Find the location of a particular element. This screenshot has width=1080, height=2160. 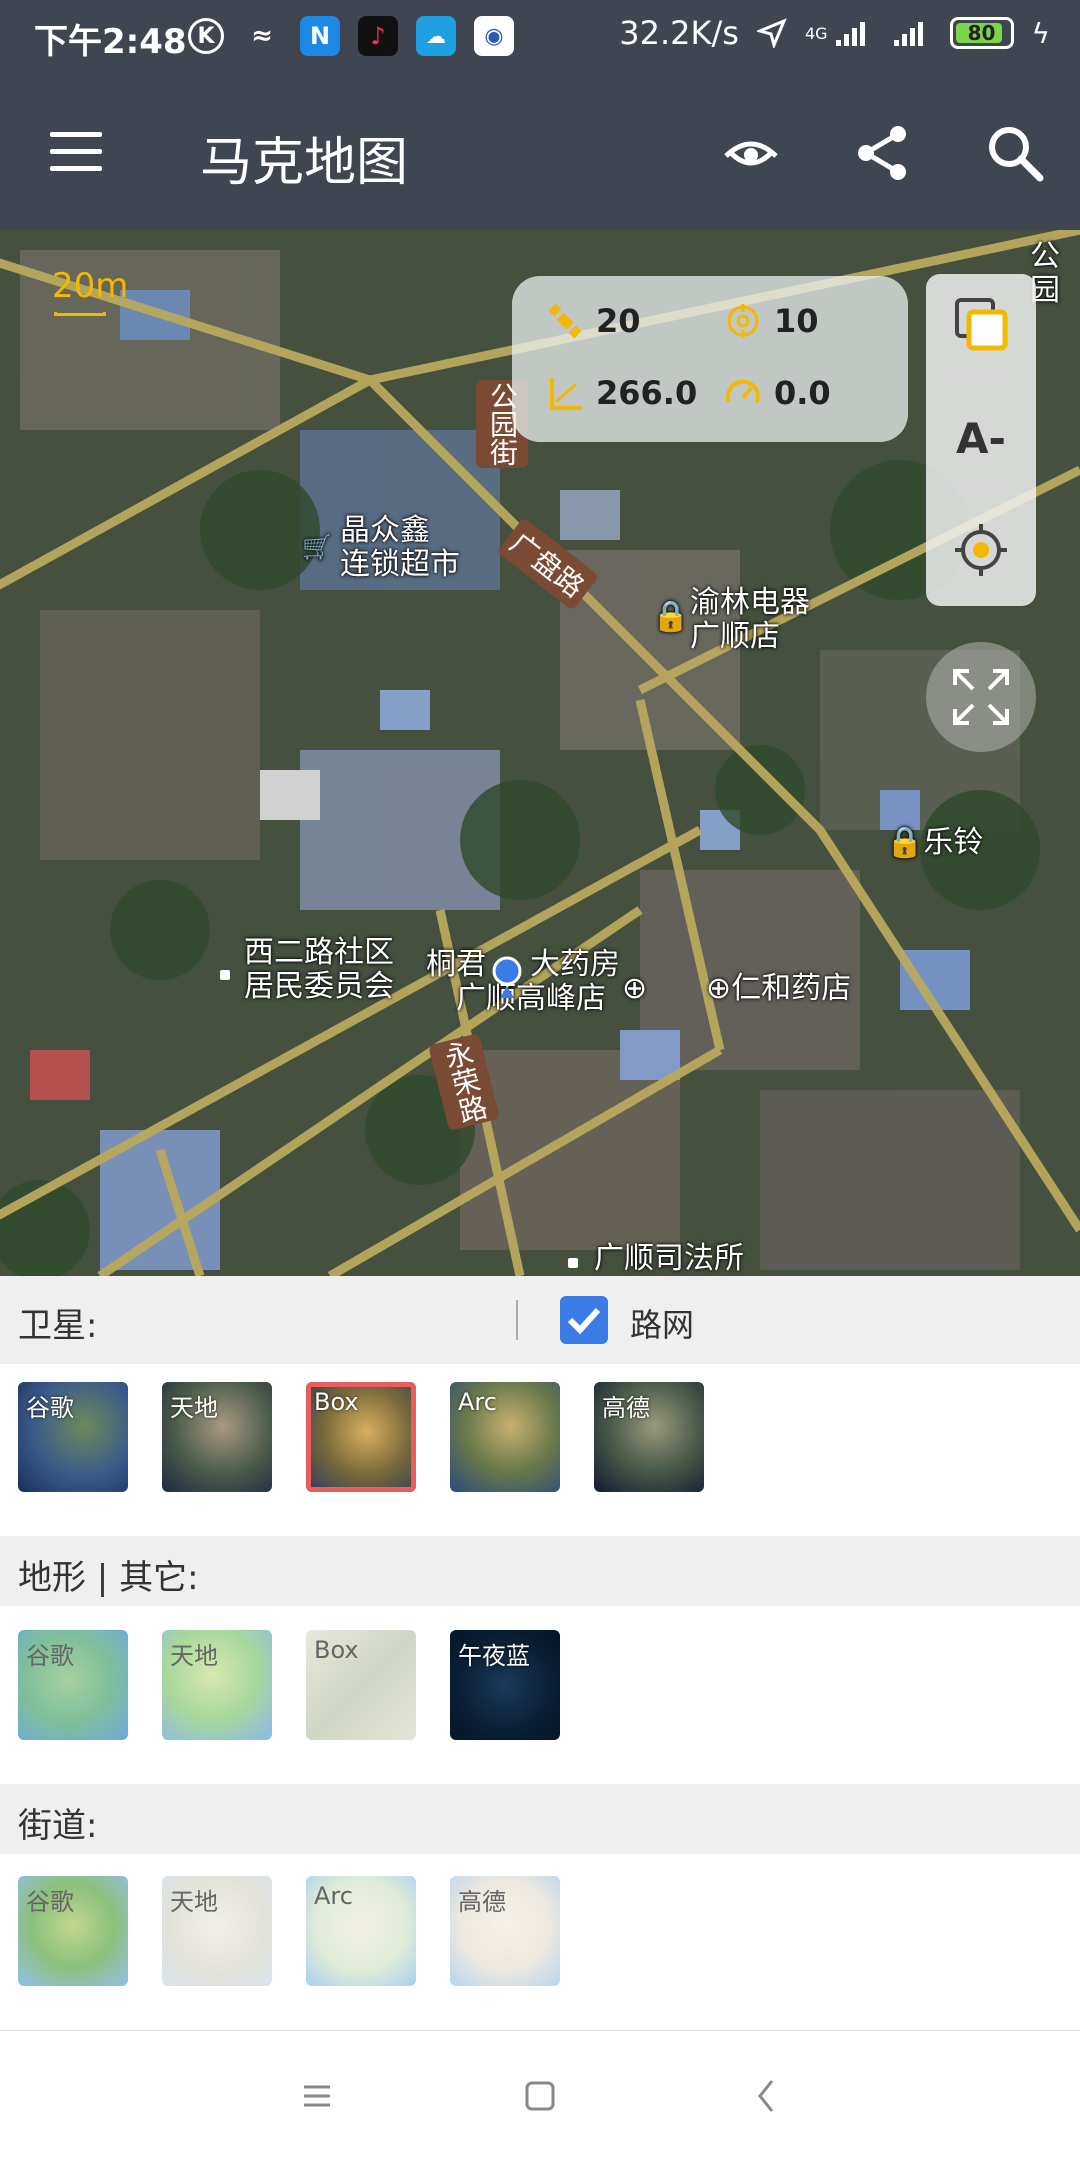

street-tile-google: 谷歌 is located at coordinates (73, 1931).